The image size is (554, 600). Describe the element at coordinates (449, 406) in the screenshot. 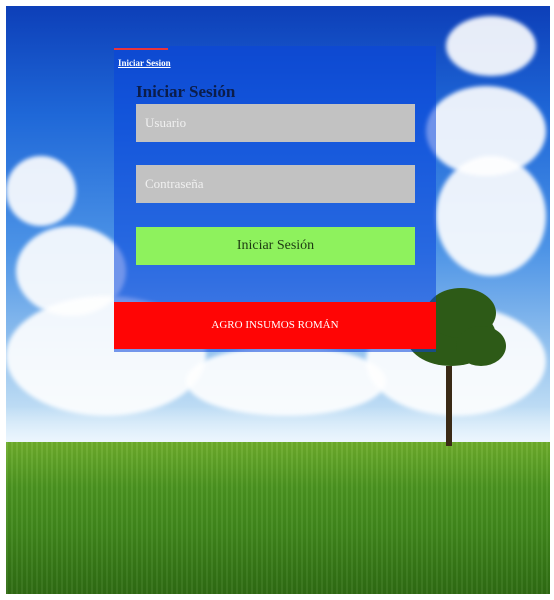

I see `tree-trunk` at that location.